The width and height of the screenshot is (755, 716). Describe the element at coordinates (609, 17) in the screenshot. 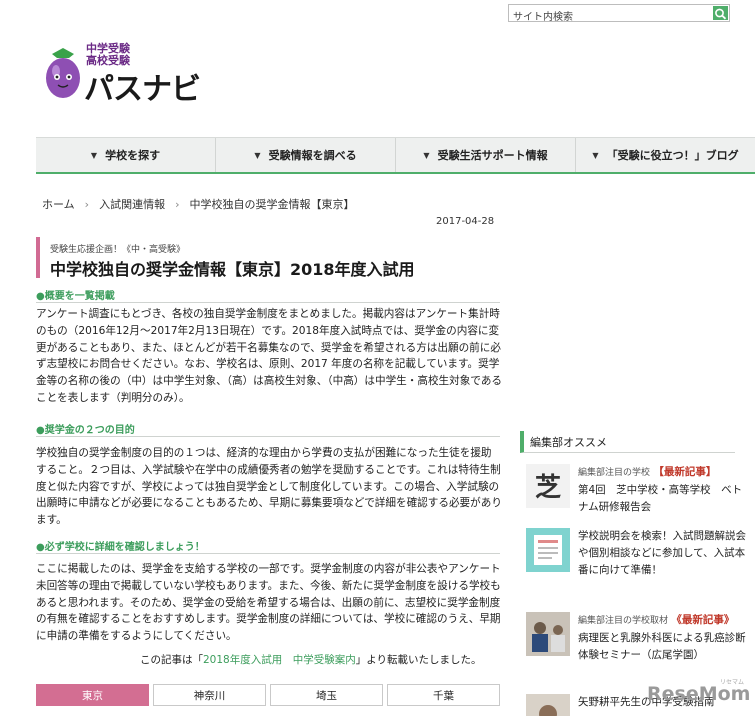

I see `search-input` at that location.